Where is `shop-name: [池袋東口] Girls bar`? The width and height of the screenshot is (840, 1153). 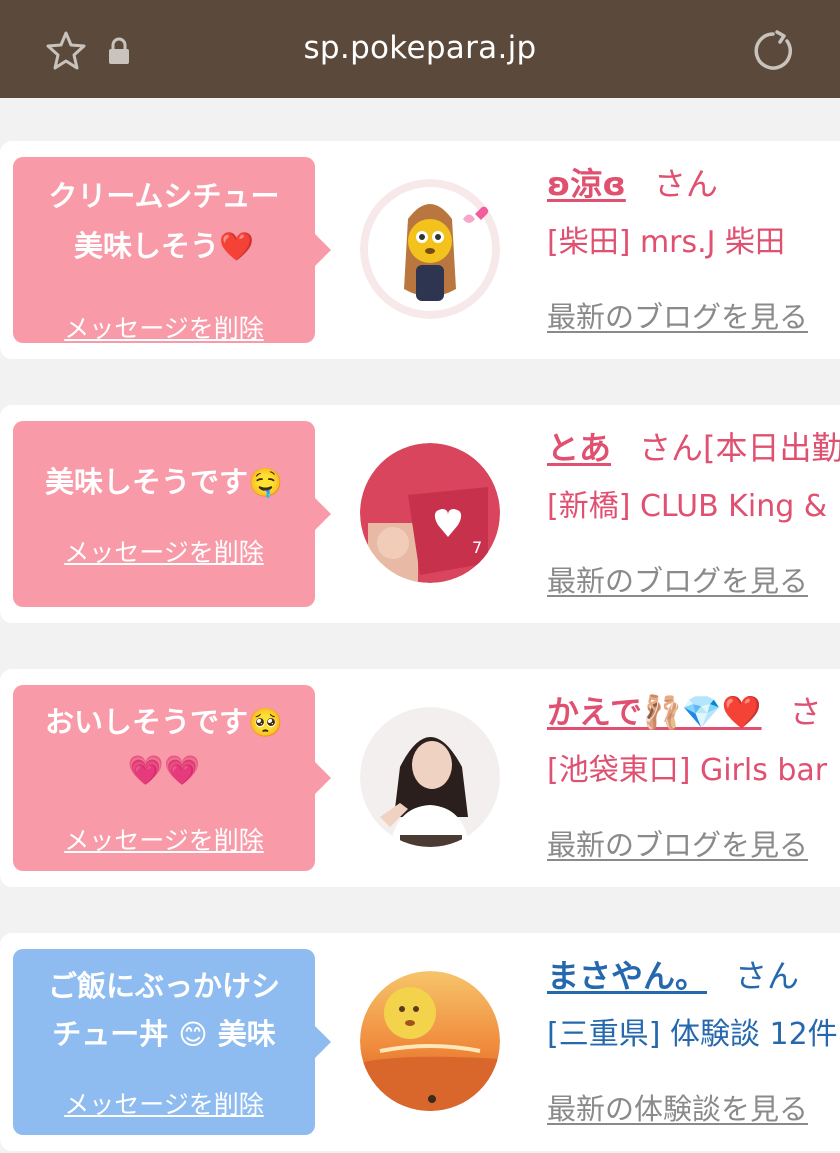
shop-name: [池袋東口] Girls bar is located at coordinates (687, 770).